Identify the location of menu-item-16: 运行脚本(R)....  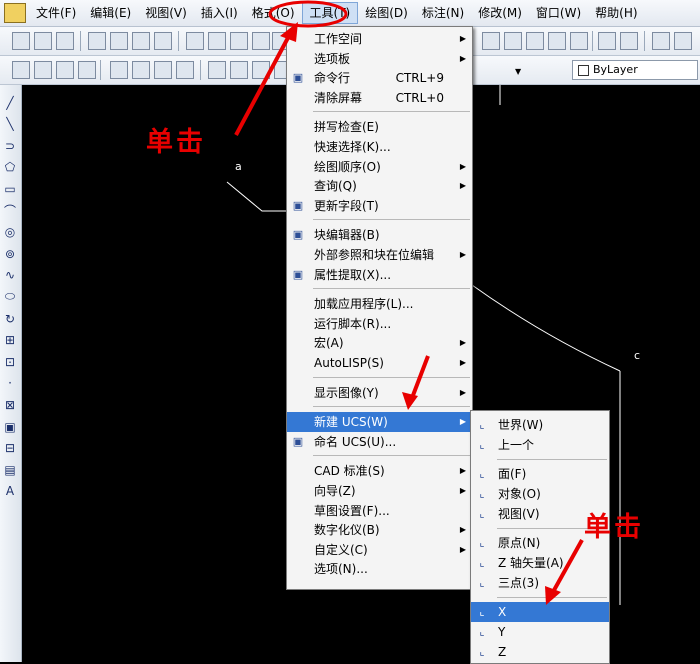
(379, 324).